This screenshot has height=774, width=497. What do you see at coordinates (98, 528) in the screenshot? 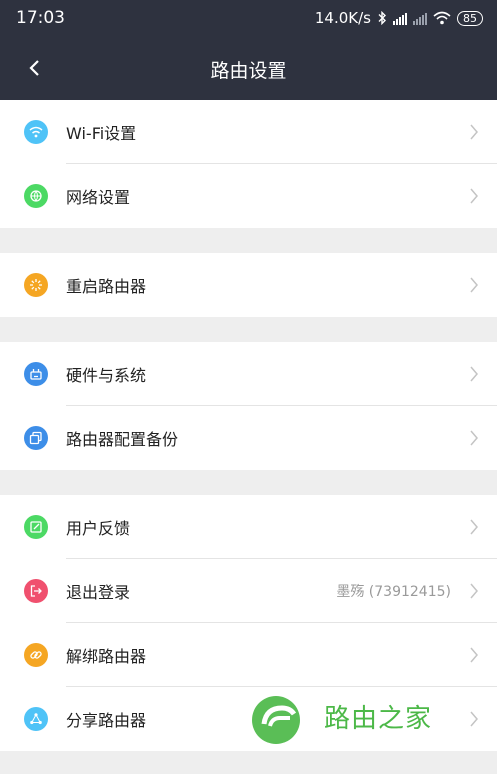
I see `row-label: 用户反馈` at bounding box center [98, 528].